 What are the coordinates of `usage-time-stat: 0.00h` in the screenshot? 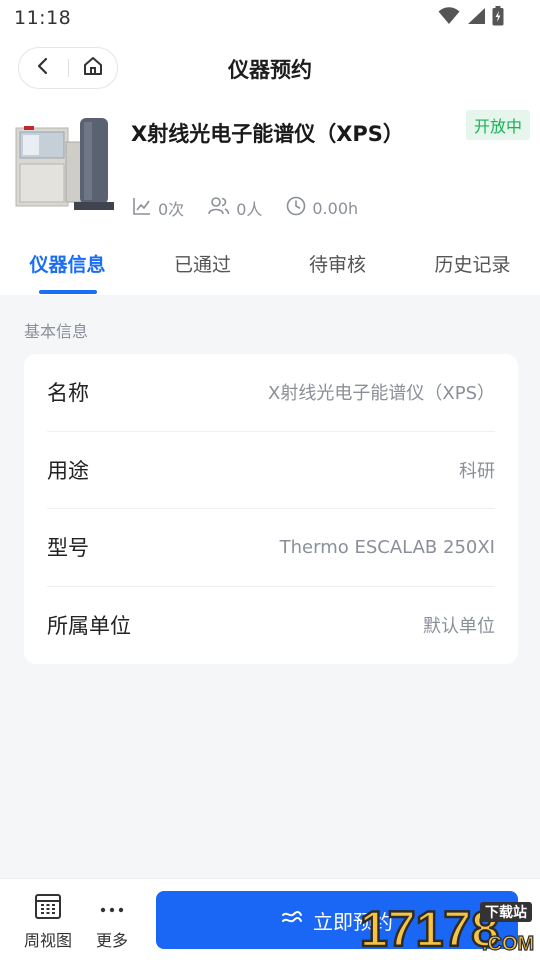 It's located at (322, 208).